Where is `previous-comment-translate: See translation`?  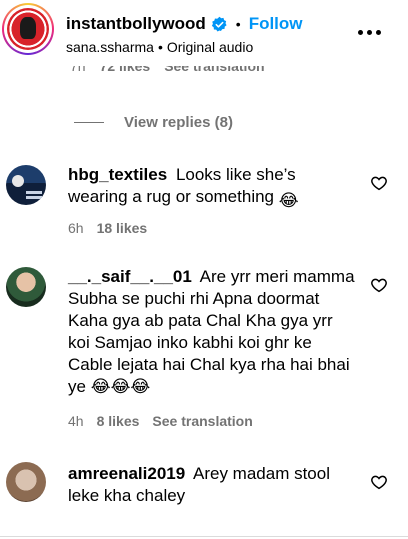
previous-comment-translate: See translation is located at coordinates (214, 70).